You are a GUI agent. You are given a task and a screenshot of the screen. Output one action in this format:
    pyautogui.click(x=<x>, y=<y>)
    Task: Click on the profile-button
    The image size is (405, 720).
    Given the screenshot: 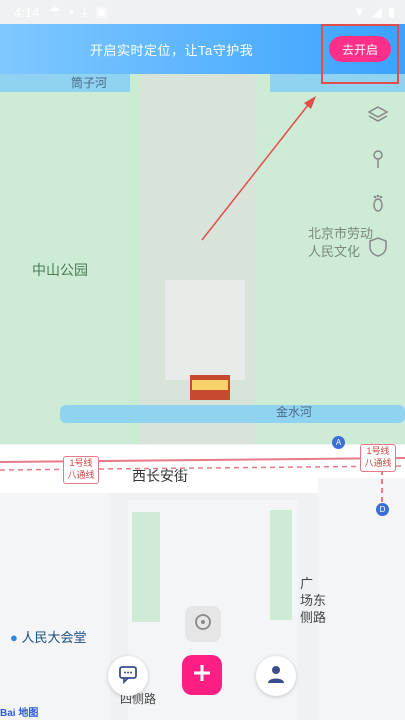 What is the action you would take?
    pyautogui.click(x=276, y=676)
    